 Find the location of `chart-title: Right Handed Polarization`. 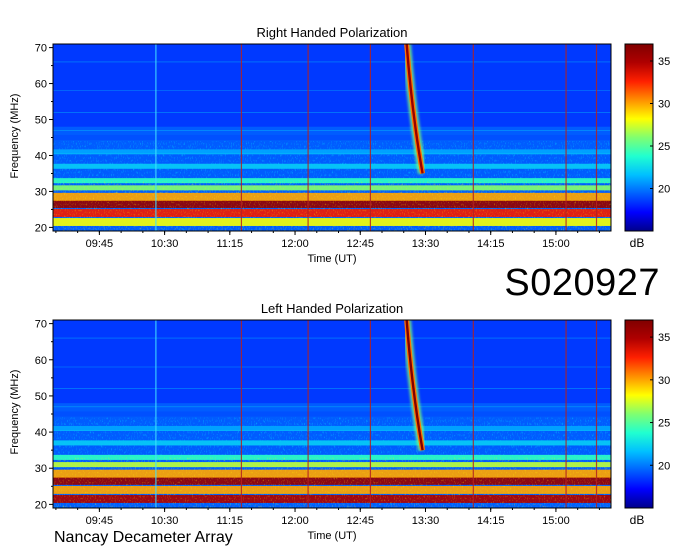

chart-title: Right Handed Polarization is located at coordinates (331, 32).